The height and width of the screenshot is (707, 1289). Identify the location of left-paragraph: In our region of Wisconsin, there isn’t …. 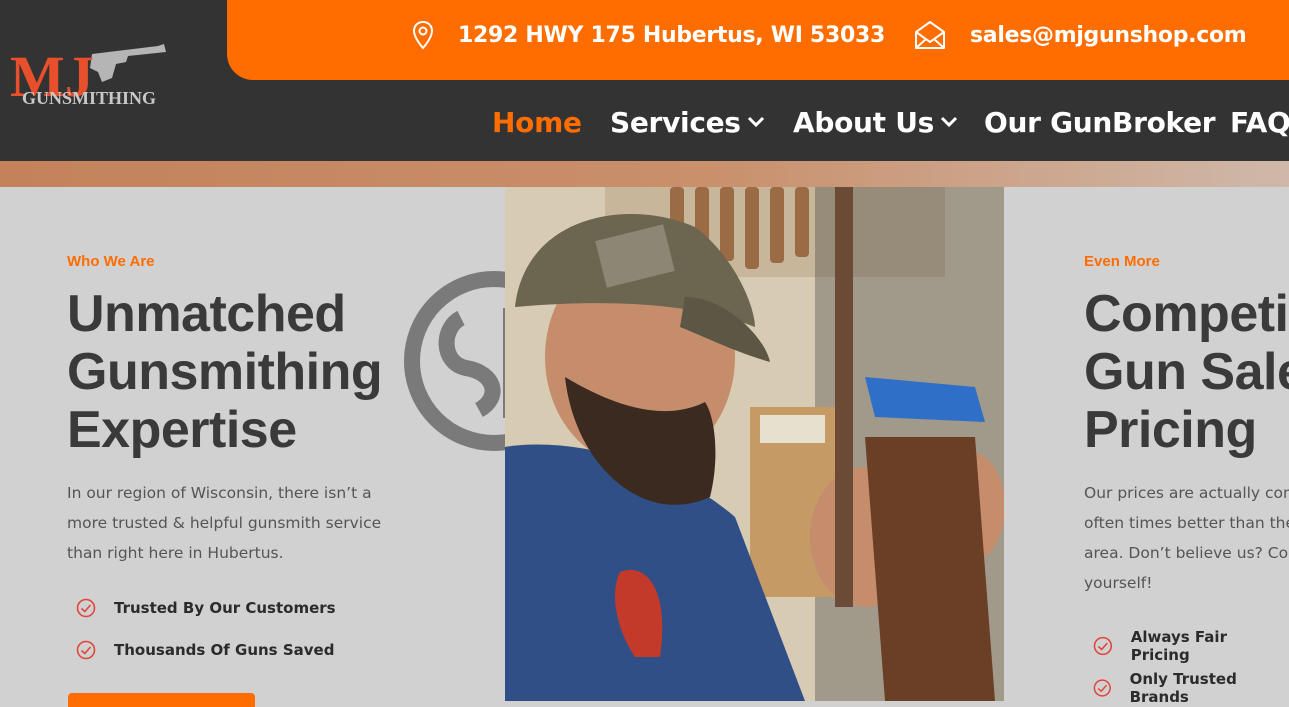
(224, 523).